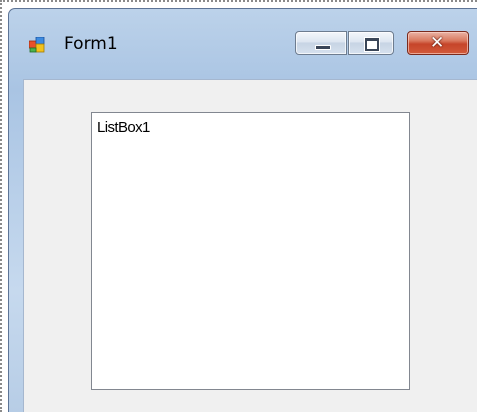  I want to click on close-icon: ✕, so click(437, 43).